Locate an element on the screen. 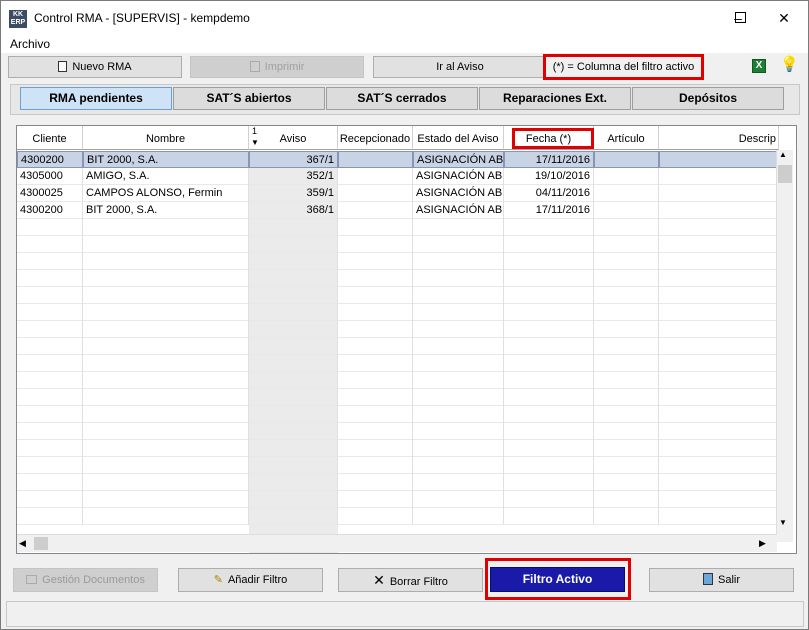 Image resolution: width=809 pixels, height=630 pixels. cell-nombre: AMIGO, S.A. is located at coordinates (166, 176).